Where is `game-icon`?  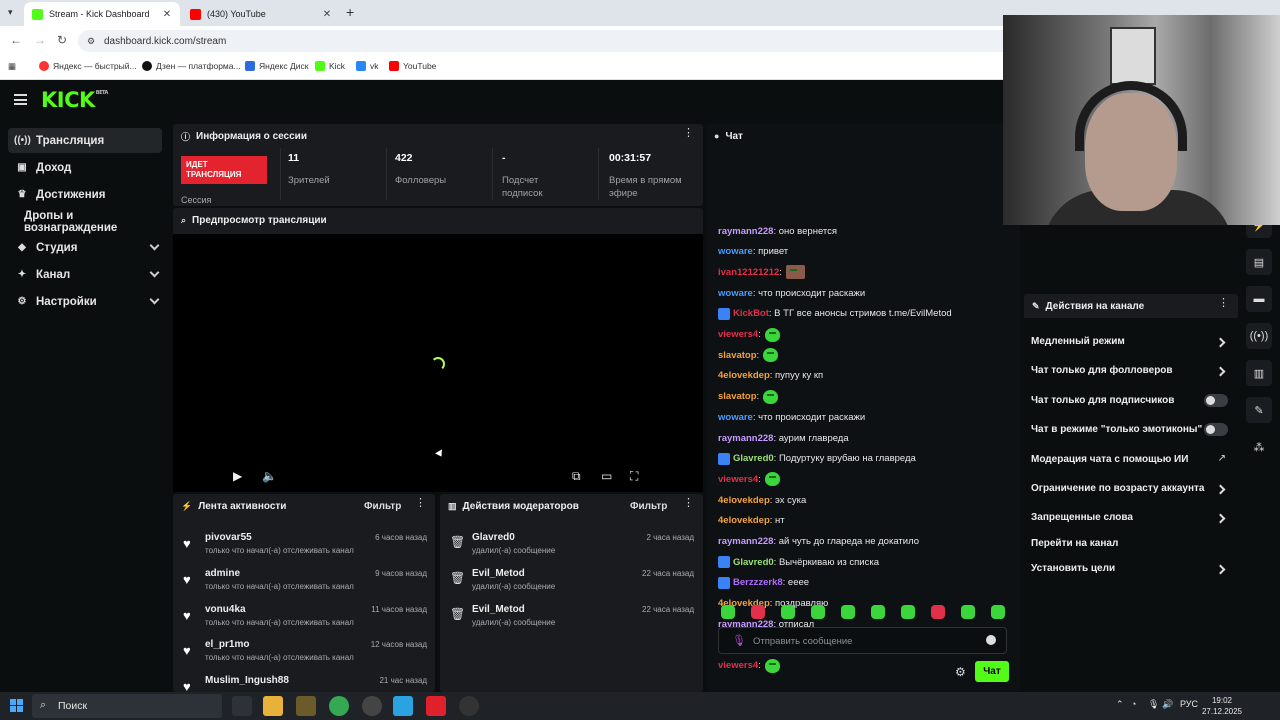 game-icon is located at coordinates (306, 706).